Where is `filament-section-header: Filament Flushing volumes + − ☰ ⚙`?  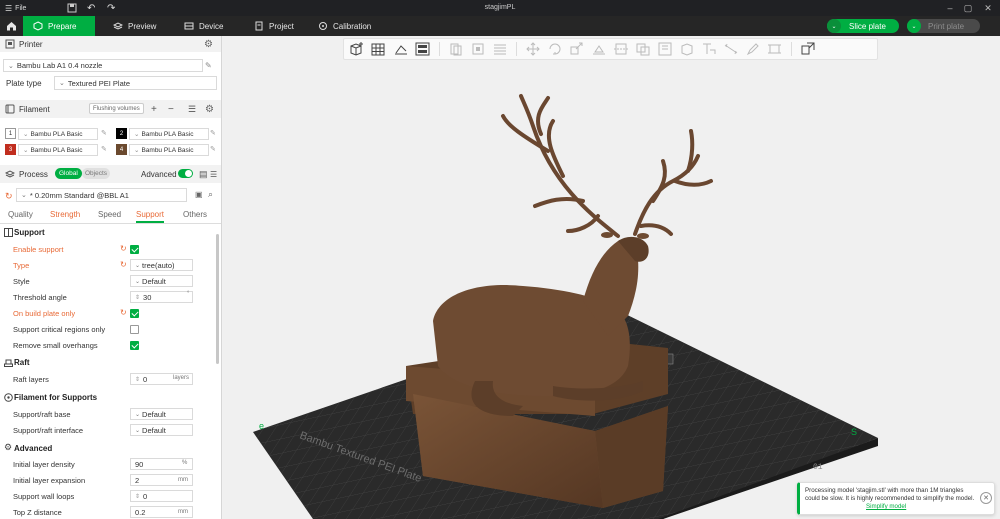 filament-section-header: Filament Flushing volumes + − ☰ ⚙ is located at coordinates (110, 109).